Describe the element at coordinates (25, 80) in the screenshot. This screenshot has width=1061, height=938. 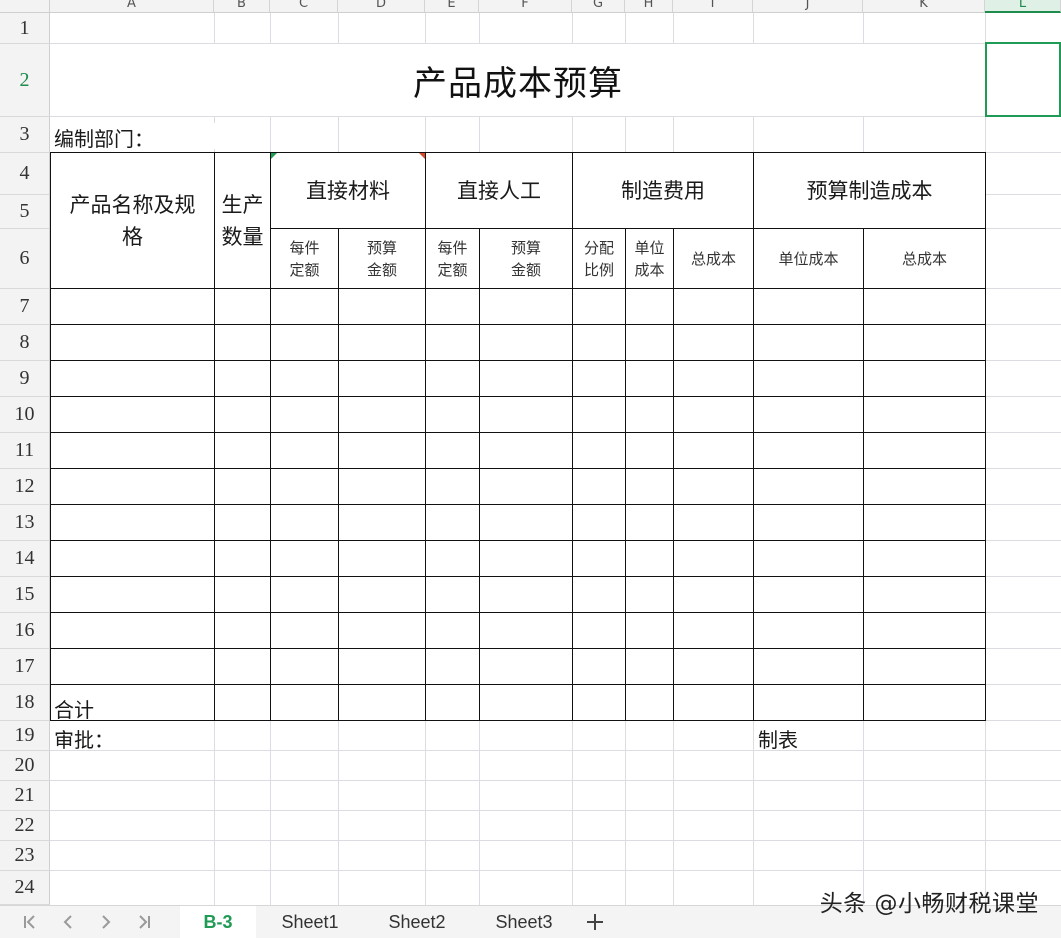
I see `row-header-2: 2` at that location.